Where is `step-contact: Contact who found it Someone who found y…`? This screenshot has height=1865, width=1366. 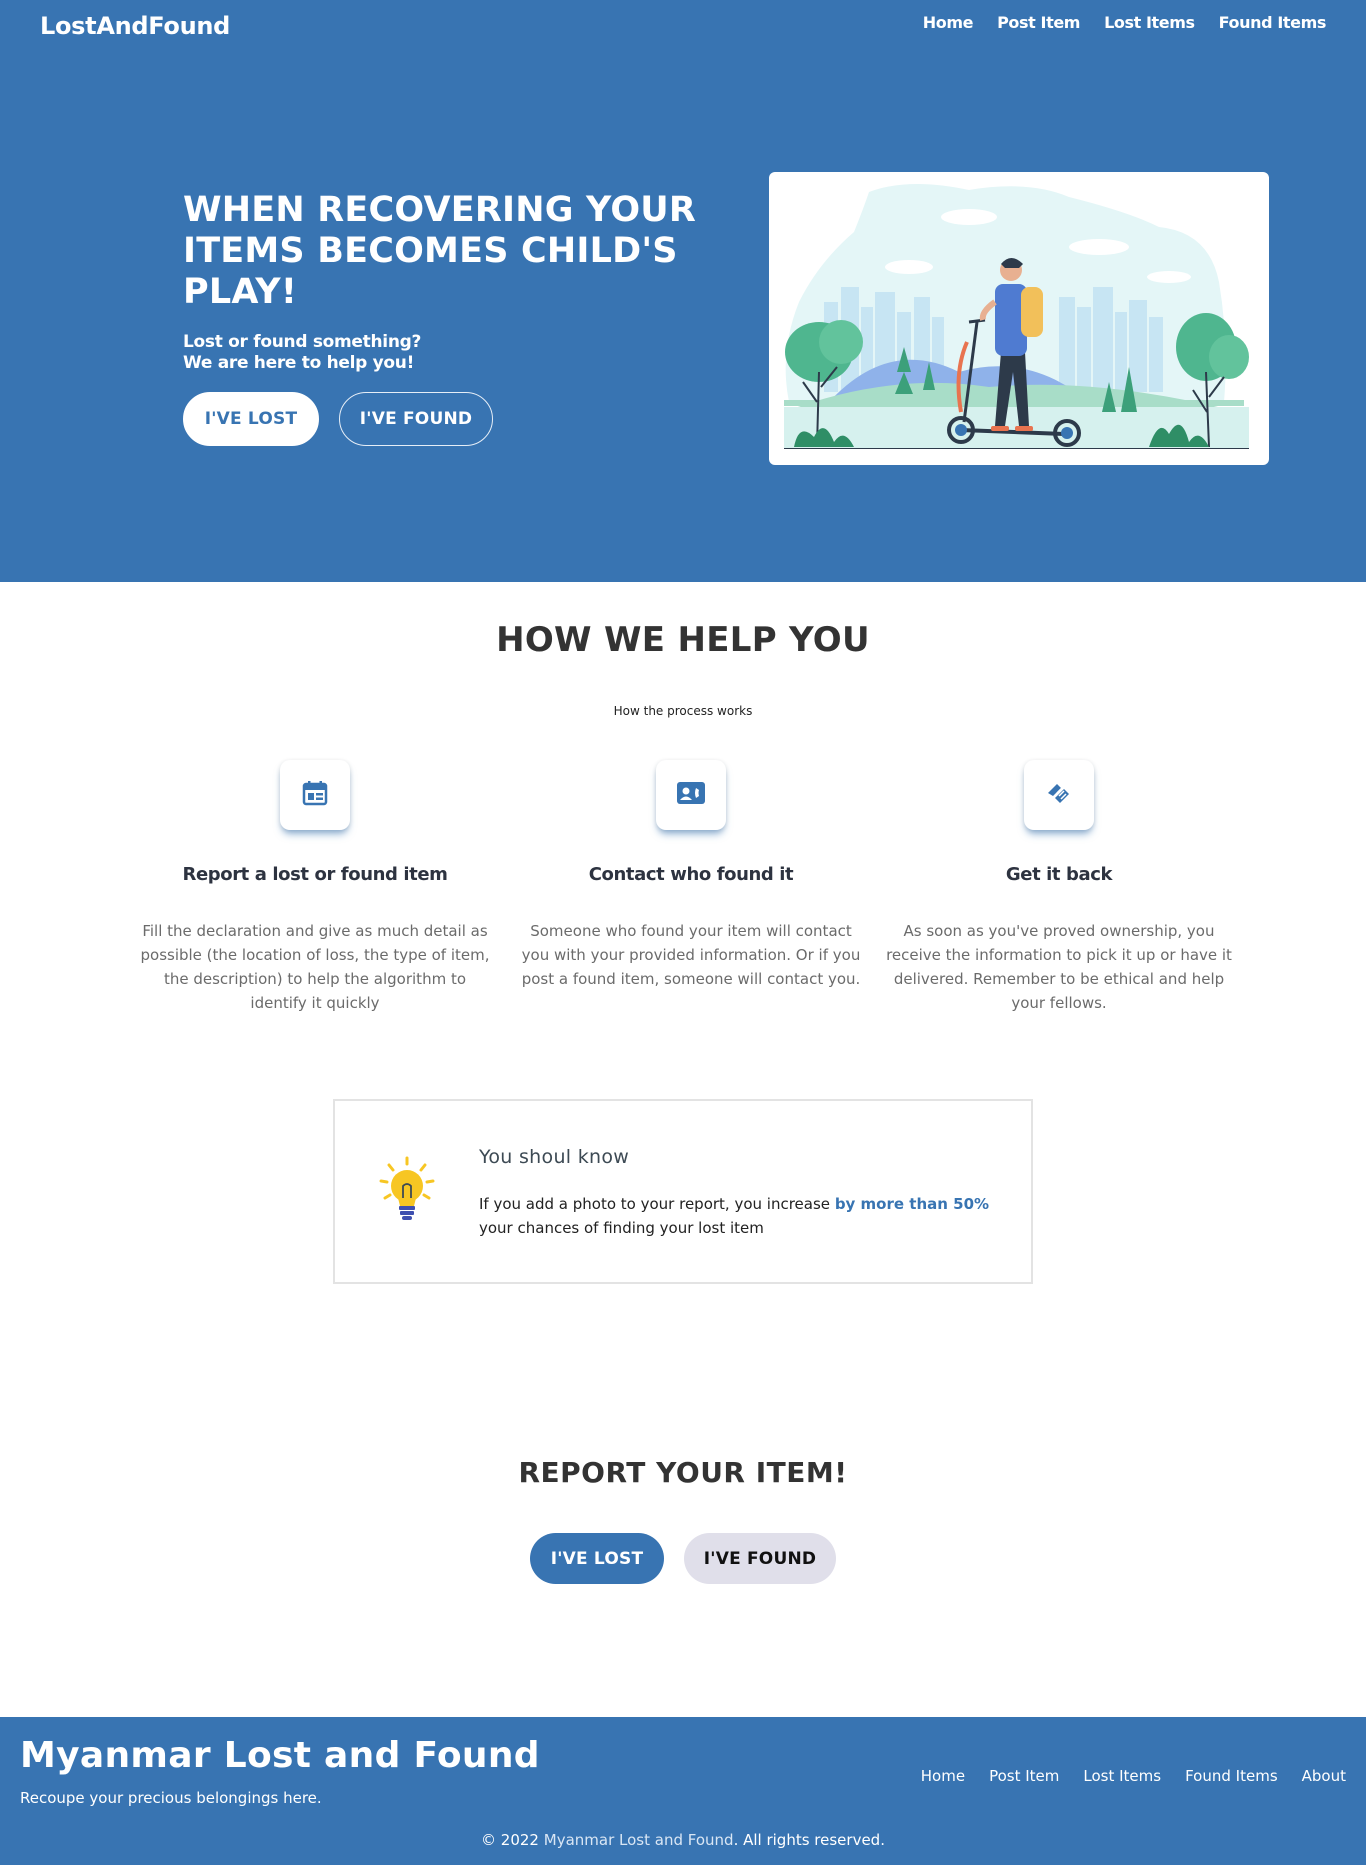
step-contact: Contact who found it Someone who found y… is located at coordinates (691, 875).